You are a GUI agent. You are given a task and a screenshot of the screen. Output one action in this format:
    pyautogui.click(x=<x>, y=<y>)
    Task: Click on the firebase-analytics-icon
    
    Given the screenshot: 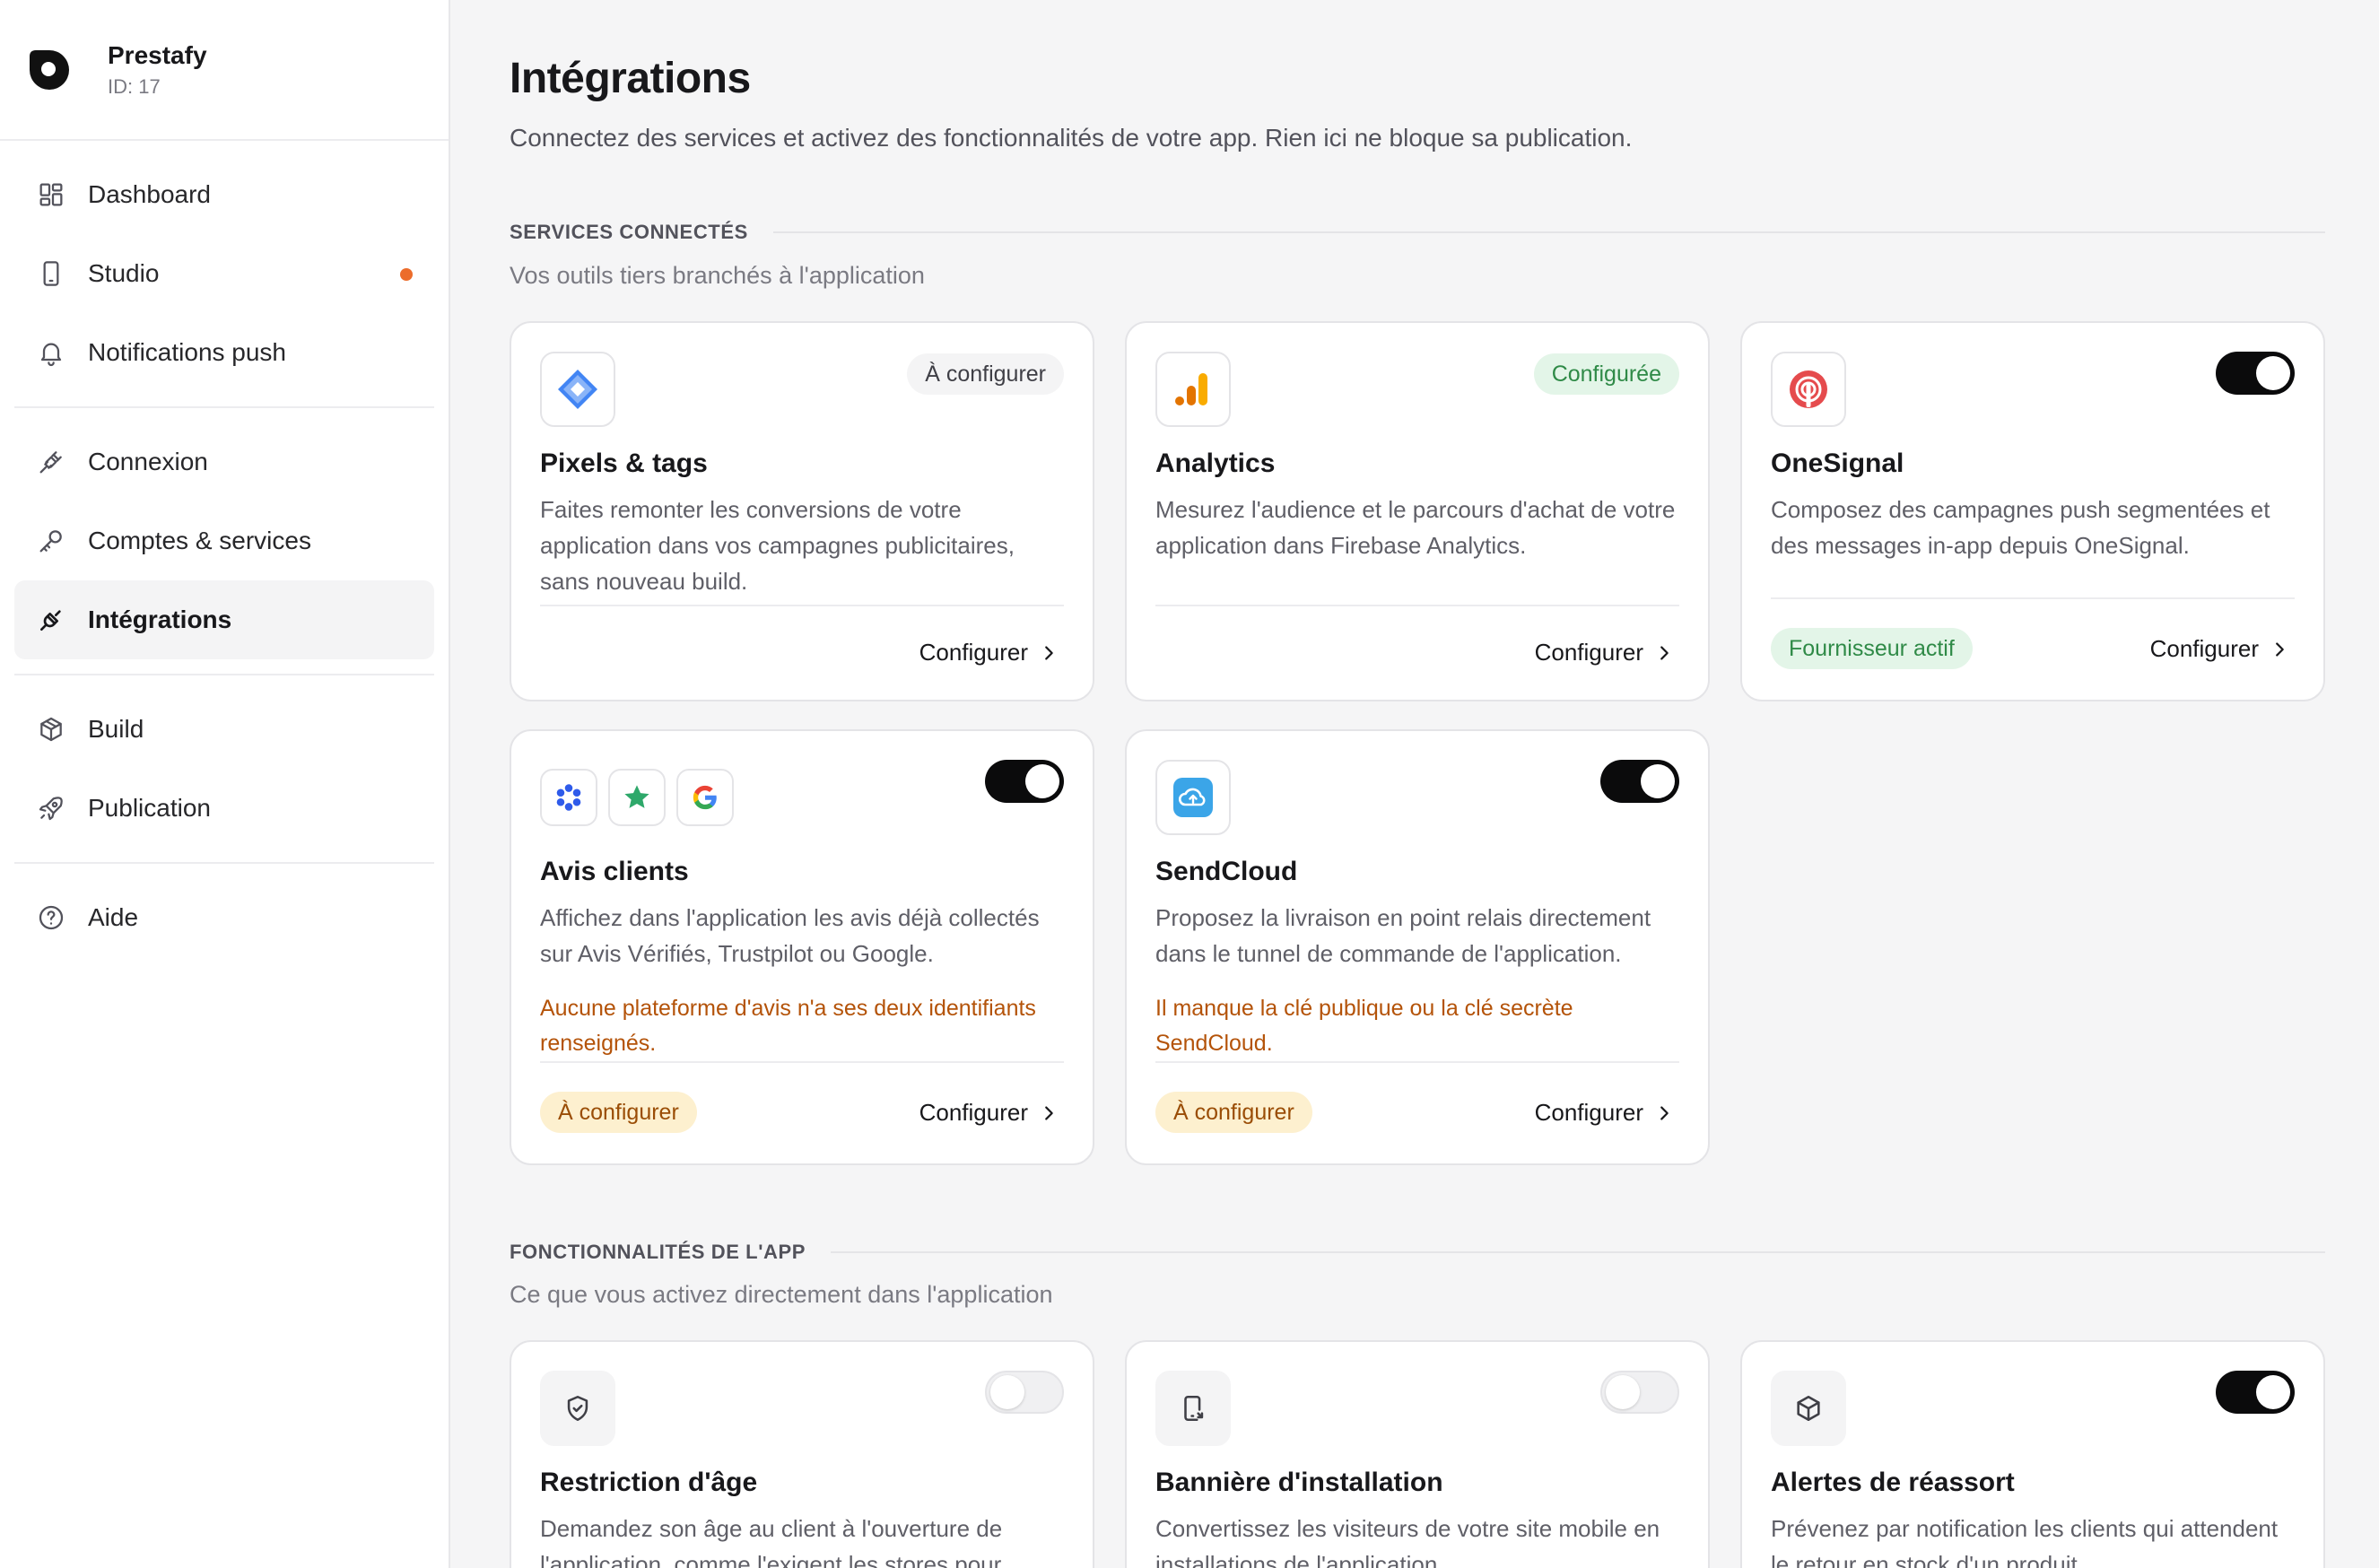 What is the action you would take?
    pyautogui.click(x=1193, y=390)
    